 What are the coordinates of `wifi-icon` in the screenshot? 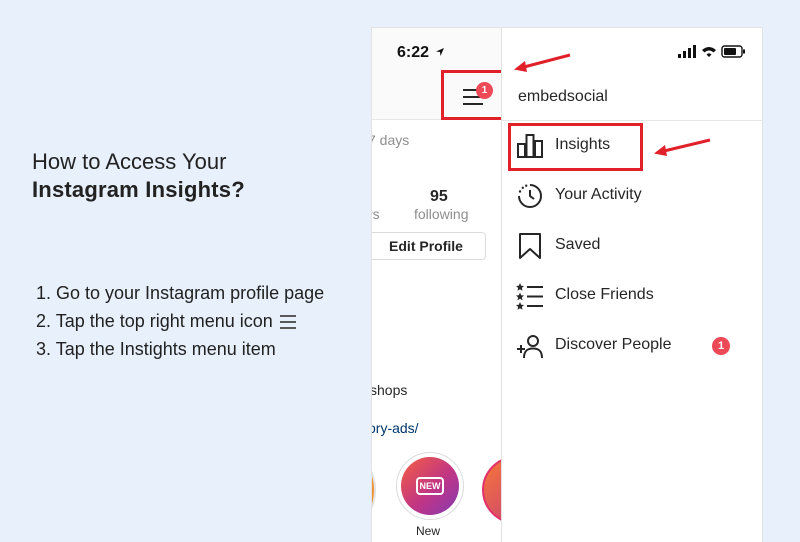 It's located at (709, 52).